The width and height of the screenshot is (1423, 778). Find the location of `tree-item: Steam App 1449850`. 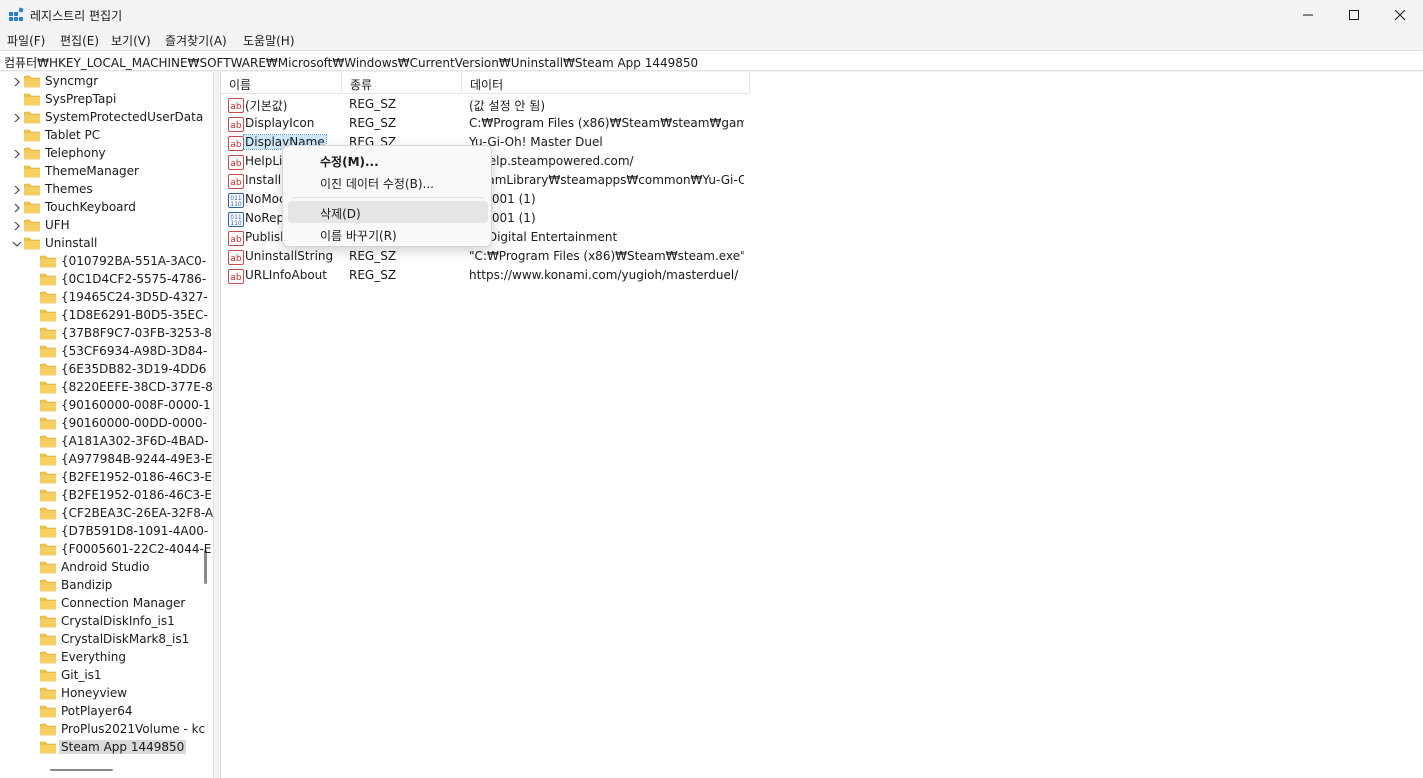

tree-item: Steam App 1449850 is located at coordinates (100, 748).